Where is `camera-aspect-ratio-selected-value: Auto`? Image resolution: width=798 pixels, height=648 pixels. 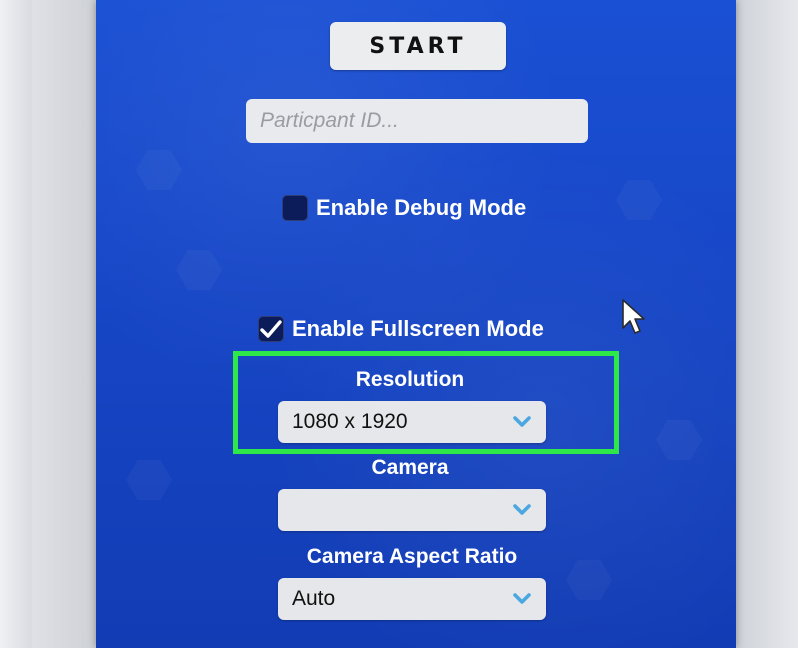 camera-aspect-ratio-selected-value: Auto is located at coordinates (314, 598).